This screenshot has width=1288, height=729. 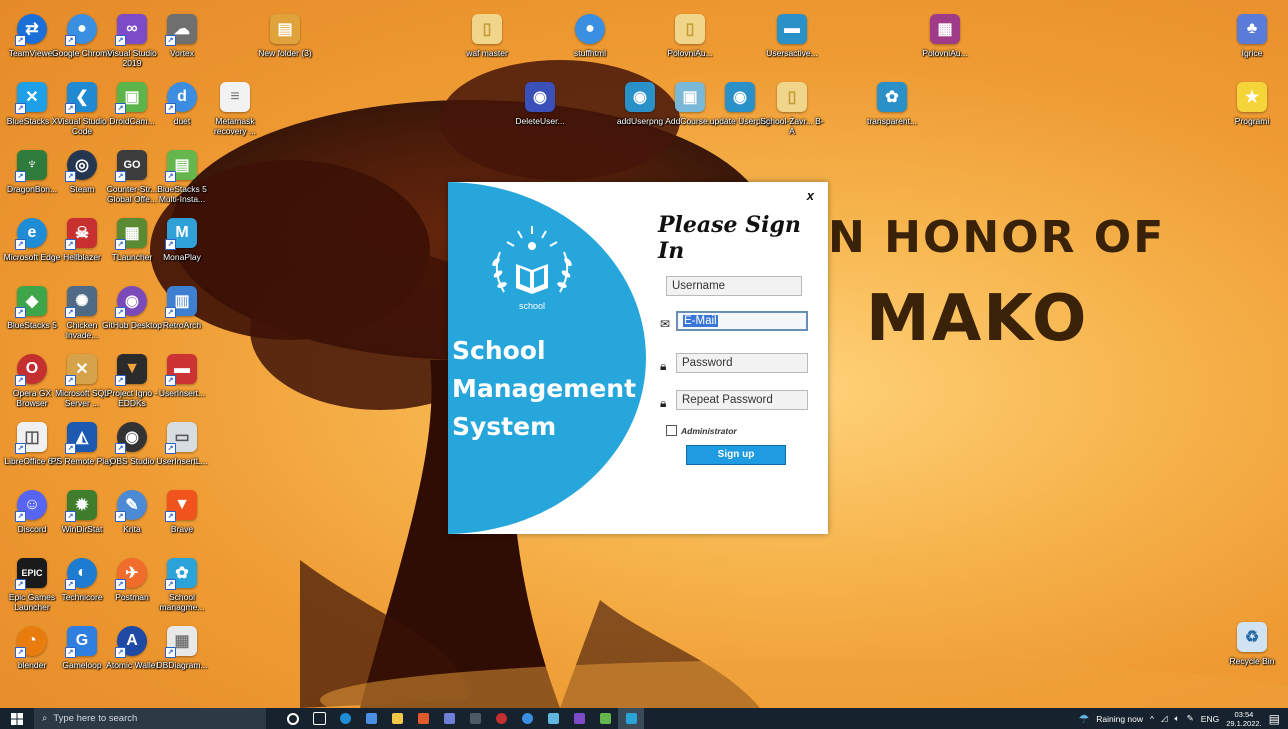 I want to click on csgo-icon: GO ↗, so click(x=131, y=166).